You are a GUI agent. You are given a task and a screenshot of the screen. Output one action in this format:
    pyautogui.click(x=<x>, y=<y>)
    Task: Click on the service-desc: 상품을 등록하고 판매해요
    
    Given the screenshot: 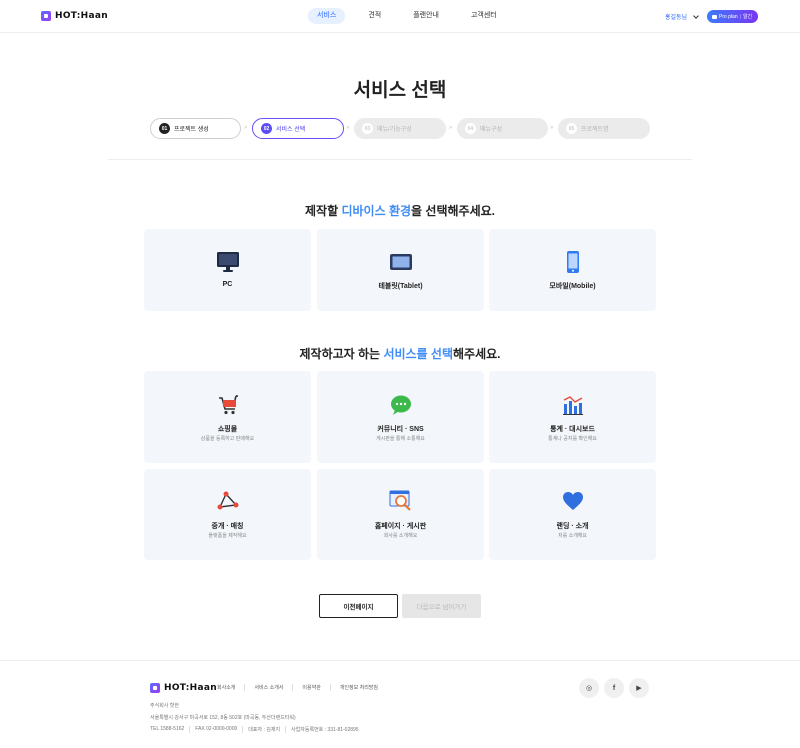 What is the action you would take?
    pyautogui.click(x=227, y=439)
    